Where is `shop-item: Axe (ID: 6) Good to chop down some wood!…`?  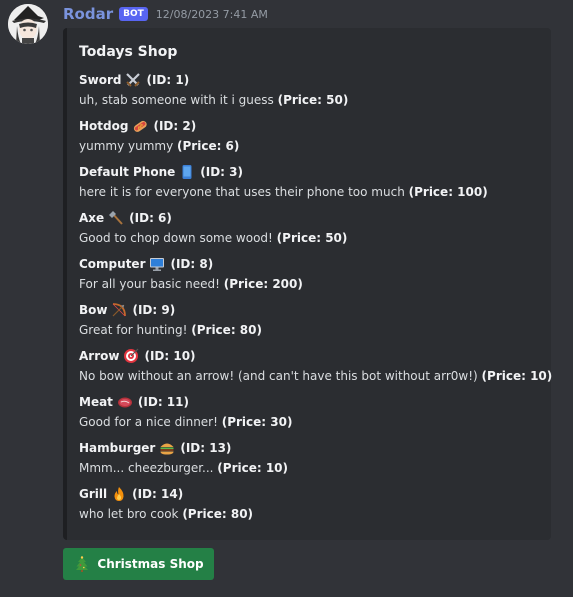
shop-item: Axe (ID: 6) Good to chop down some wood!… is located at coordinates (310, 228).